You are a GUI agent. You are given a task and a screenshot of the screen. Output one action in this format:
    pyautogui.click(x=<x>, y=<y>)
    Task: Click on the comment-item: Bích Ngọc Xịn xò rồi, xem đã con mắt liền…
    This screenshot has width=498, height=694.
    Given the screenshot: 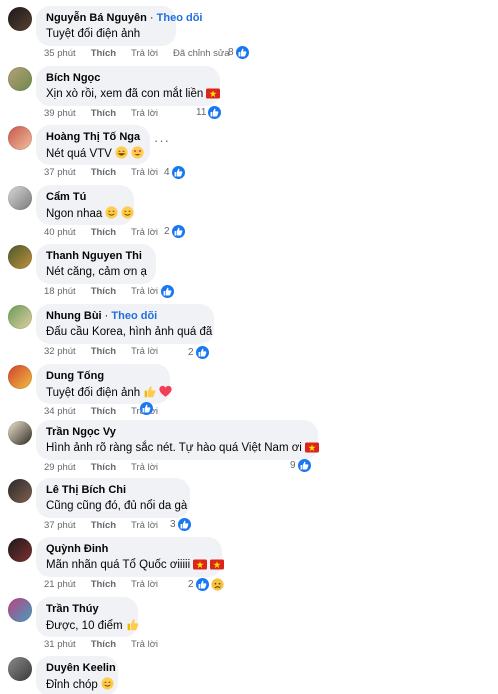 What is the action you would take?
    pyautogui.click(x=249, y=95)
    